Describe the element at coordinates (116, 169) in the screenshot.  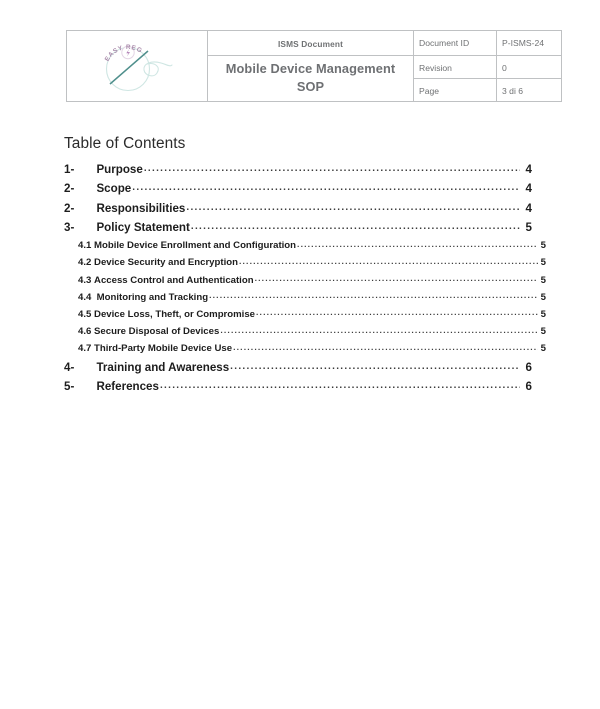
I see `toc-entry-label: Purpose` at that location.